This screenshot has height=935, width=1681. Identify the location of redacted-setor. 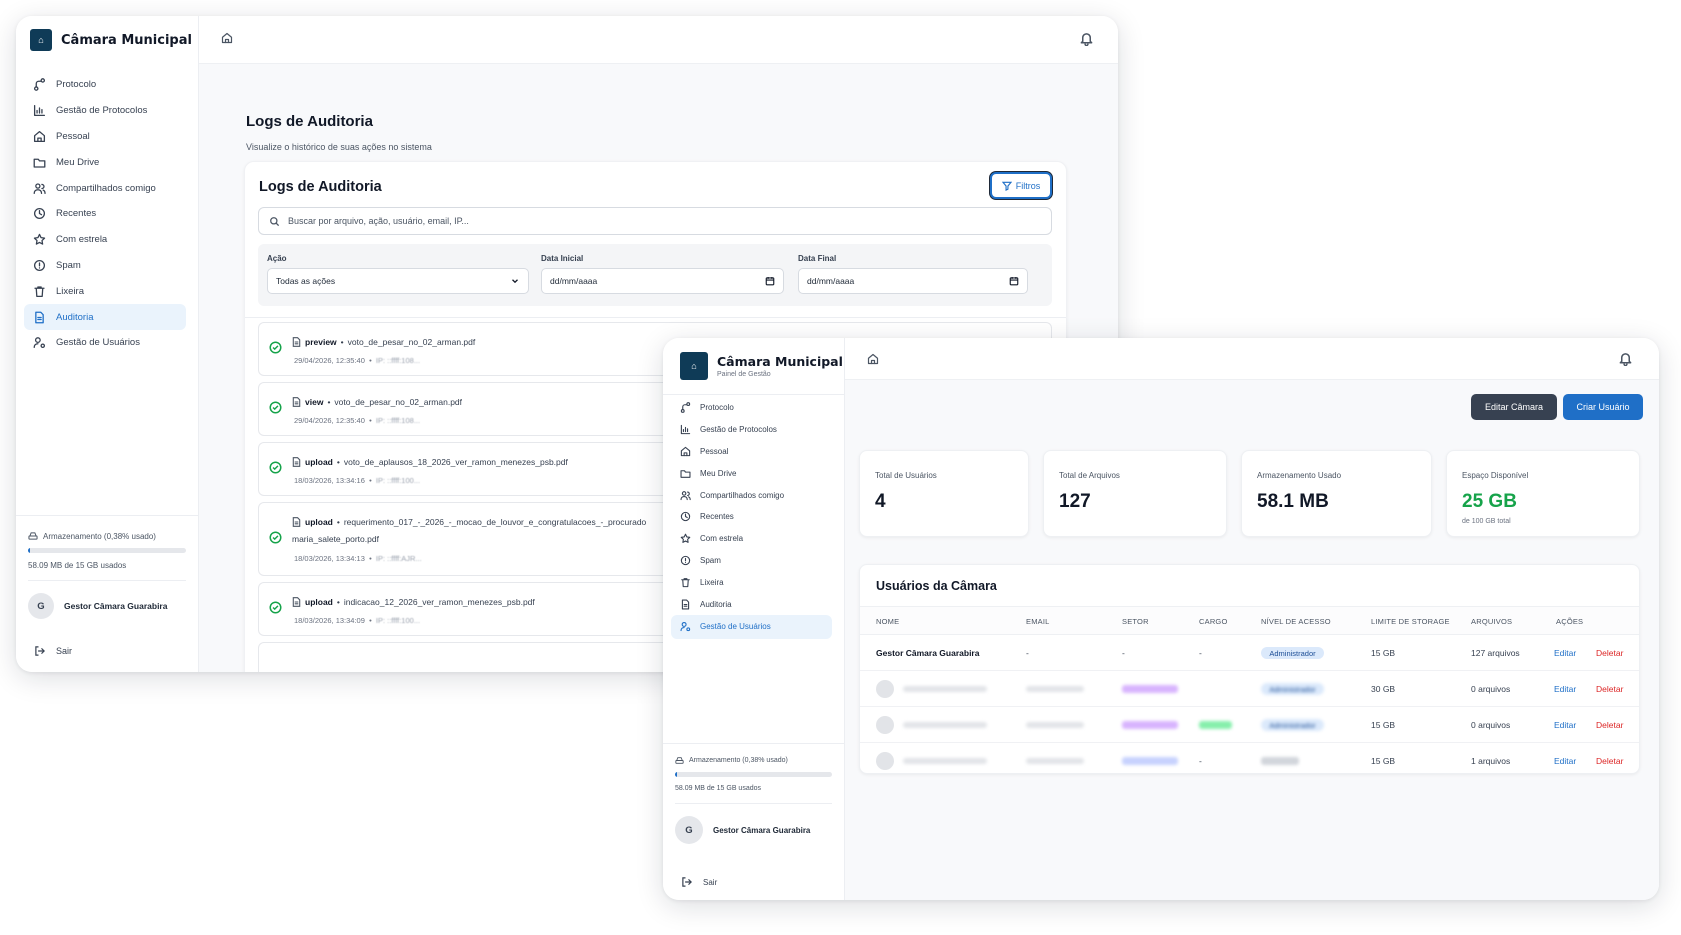
(1150, 725).